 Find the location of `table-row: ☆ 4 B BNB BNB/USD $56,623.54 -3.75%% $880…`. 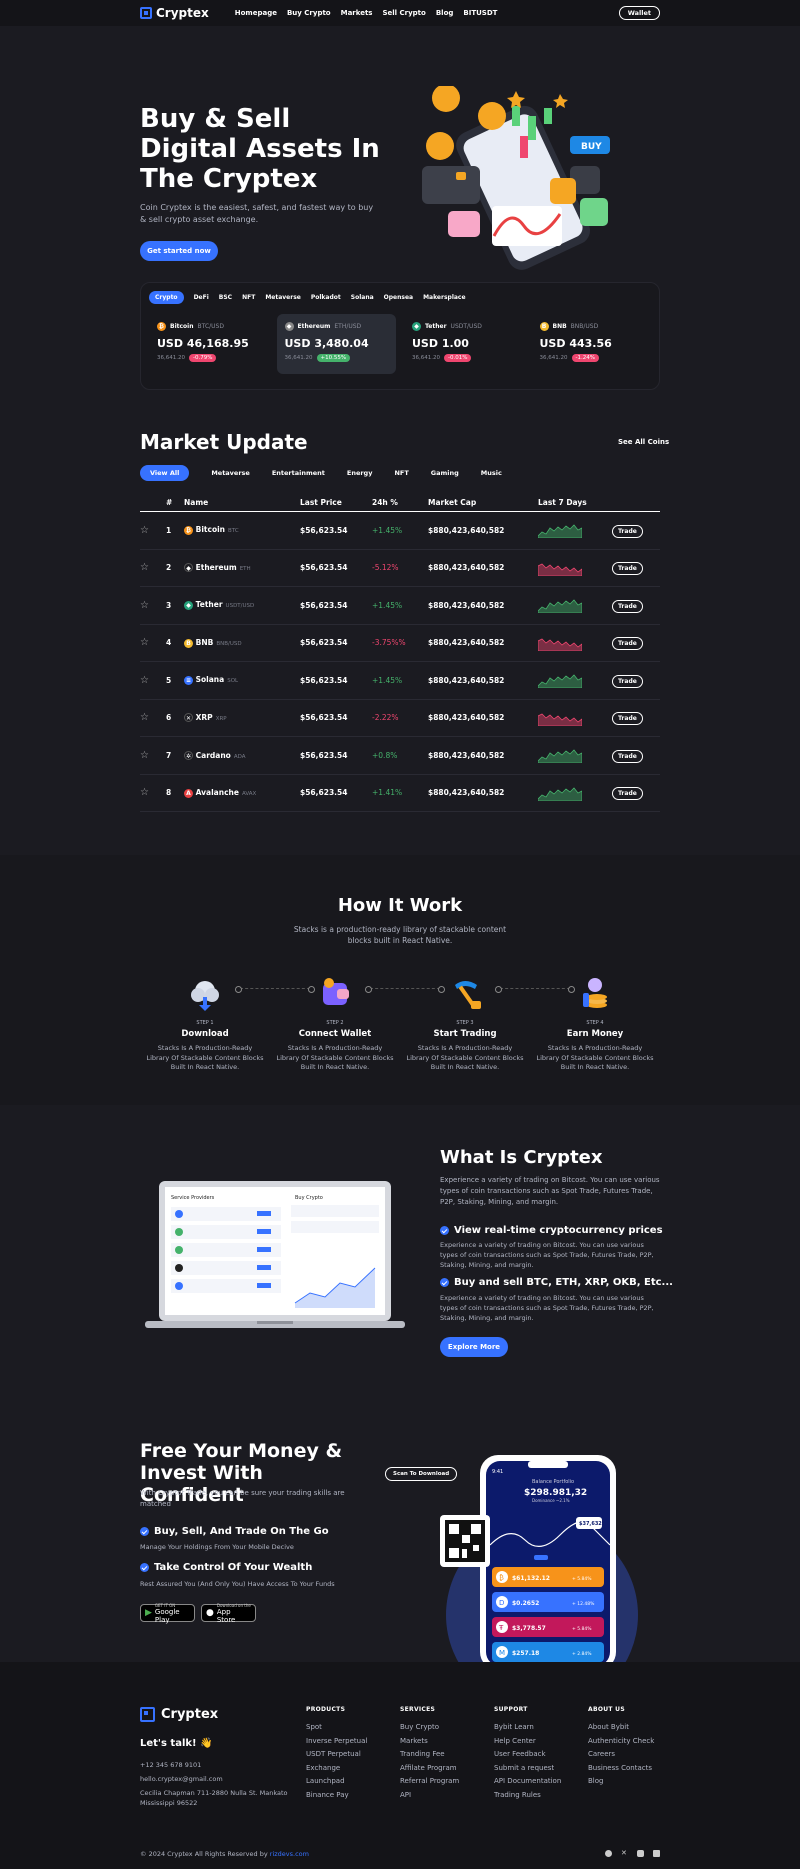

table-row: ☆ 4 B BNB BNB/USD $56,623.54 -3.75%% $880… is located at coordinates (400, 643).